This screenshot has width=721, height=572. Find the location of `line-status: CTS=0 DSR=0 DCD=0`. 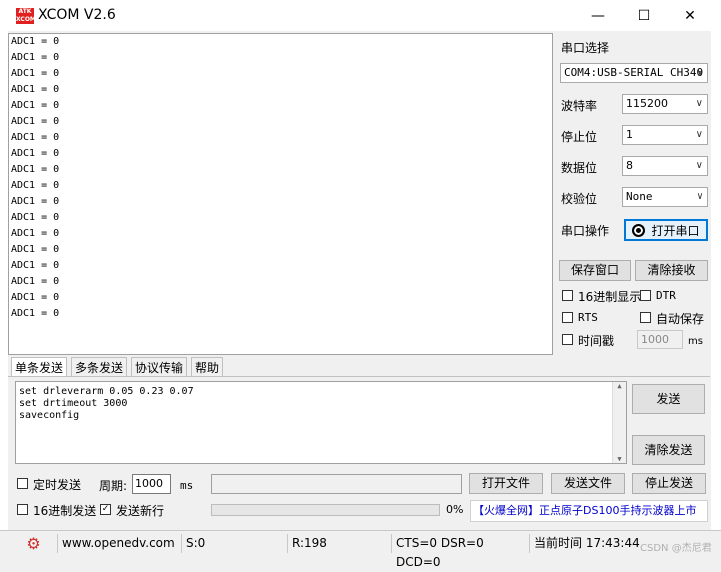

line-status: CTS=0 DSR=0 DCD=0 is located at coordinates (461, 551).